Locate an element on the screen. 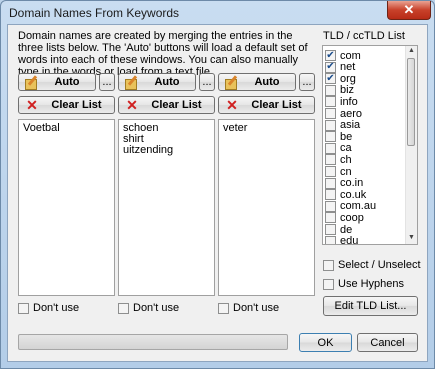 The width and height of the screenshot is (435, 369). auto-button-3: Auto is located at coordinates (257, 82).